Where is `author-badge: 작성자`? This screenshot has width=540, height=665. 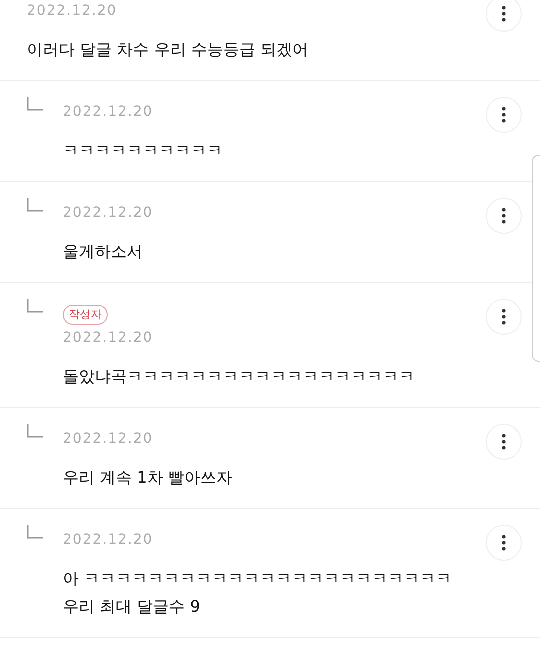 author-badge: 작성자 is located at coordinates (85, 315).